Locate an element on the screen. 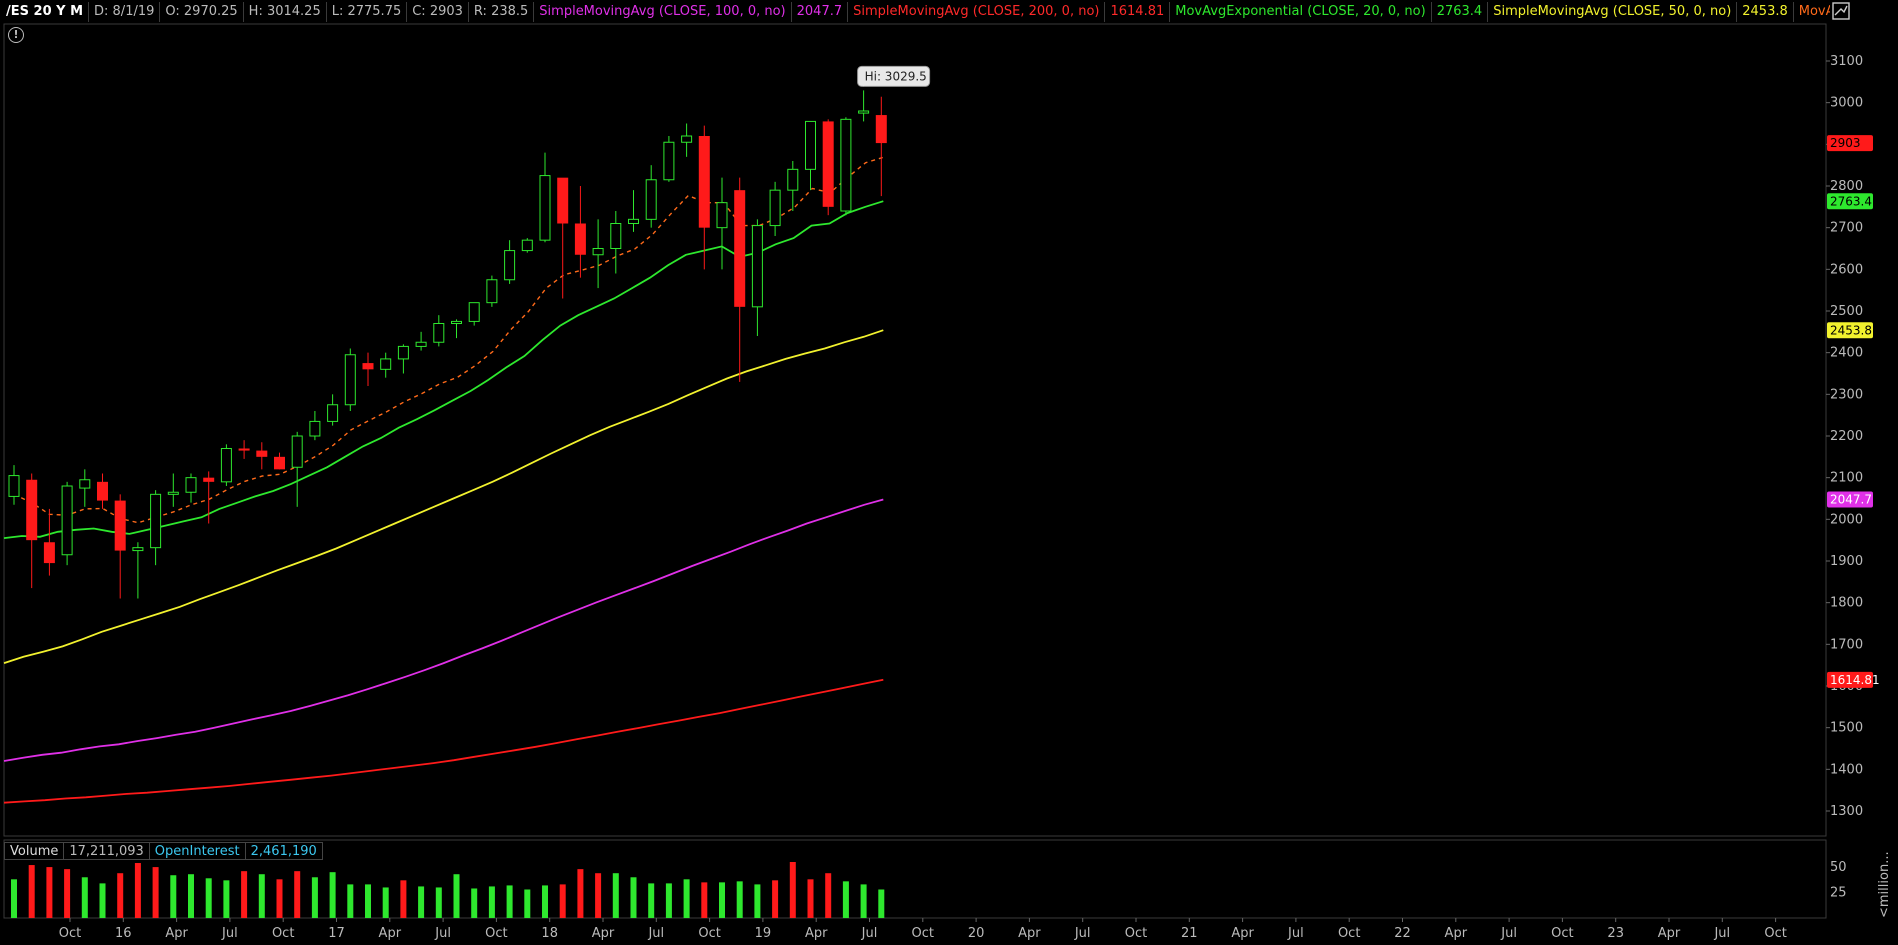 This screenshot has height=945, width=1898. time-tick-label: 19 is located at coordinates (763, 933).